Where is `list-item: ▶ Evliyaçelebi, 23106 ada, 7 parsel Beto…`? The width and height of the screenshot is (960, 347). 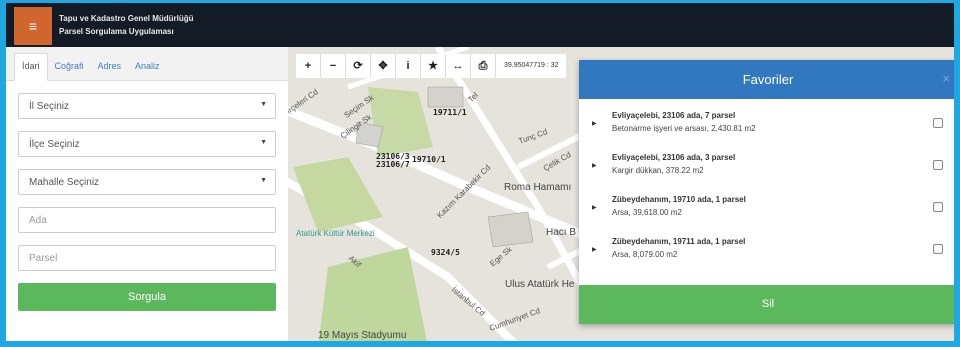 list-item: ▶ Evliyaçelebi, 23106 ada, 7 parsel Beto… is located at coordinates (766, 125).